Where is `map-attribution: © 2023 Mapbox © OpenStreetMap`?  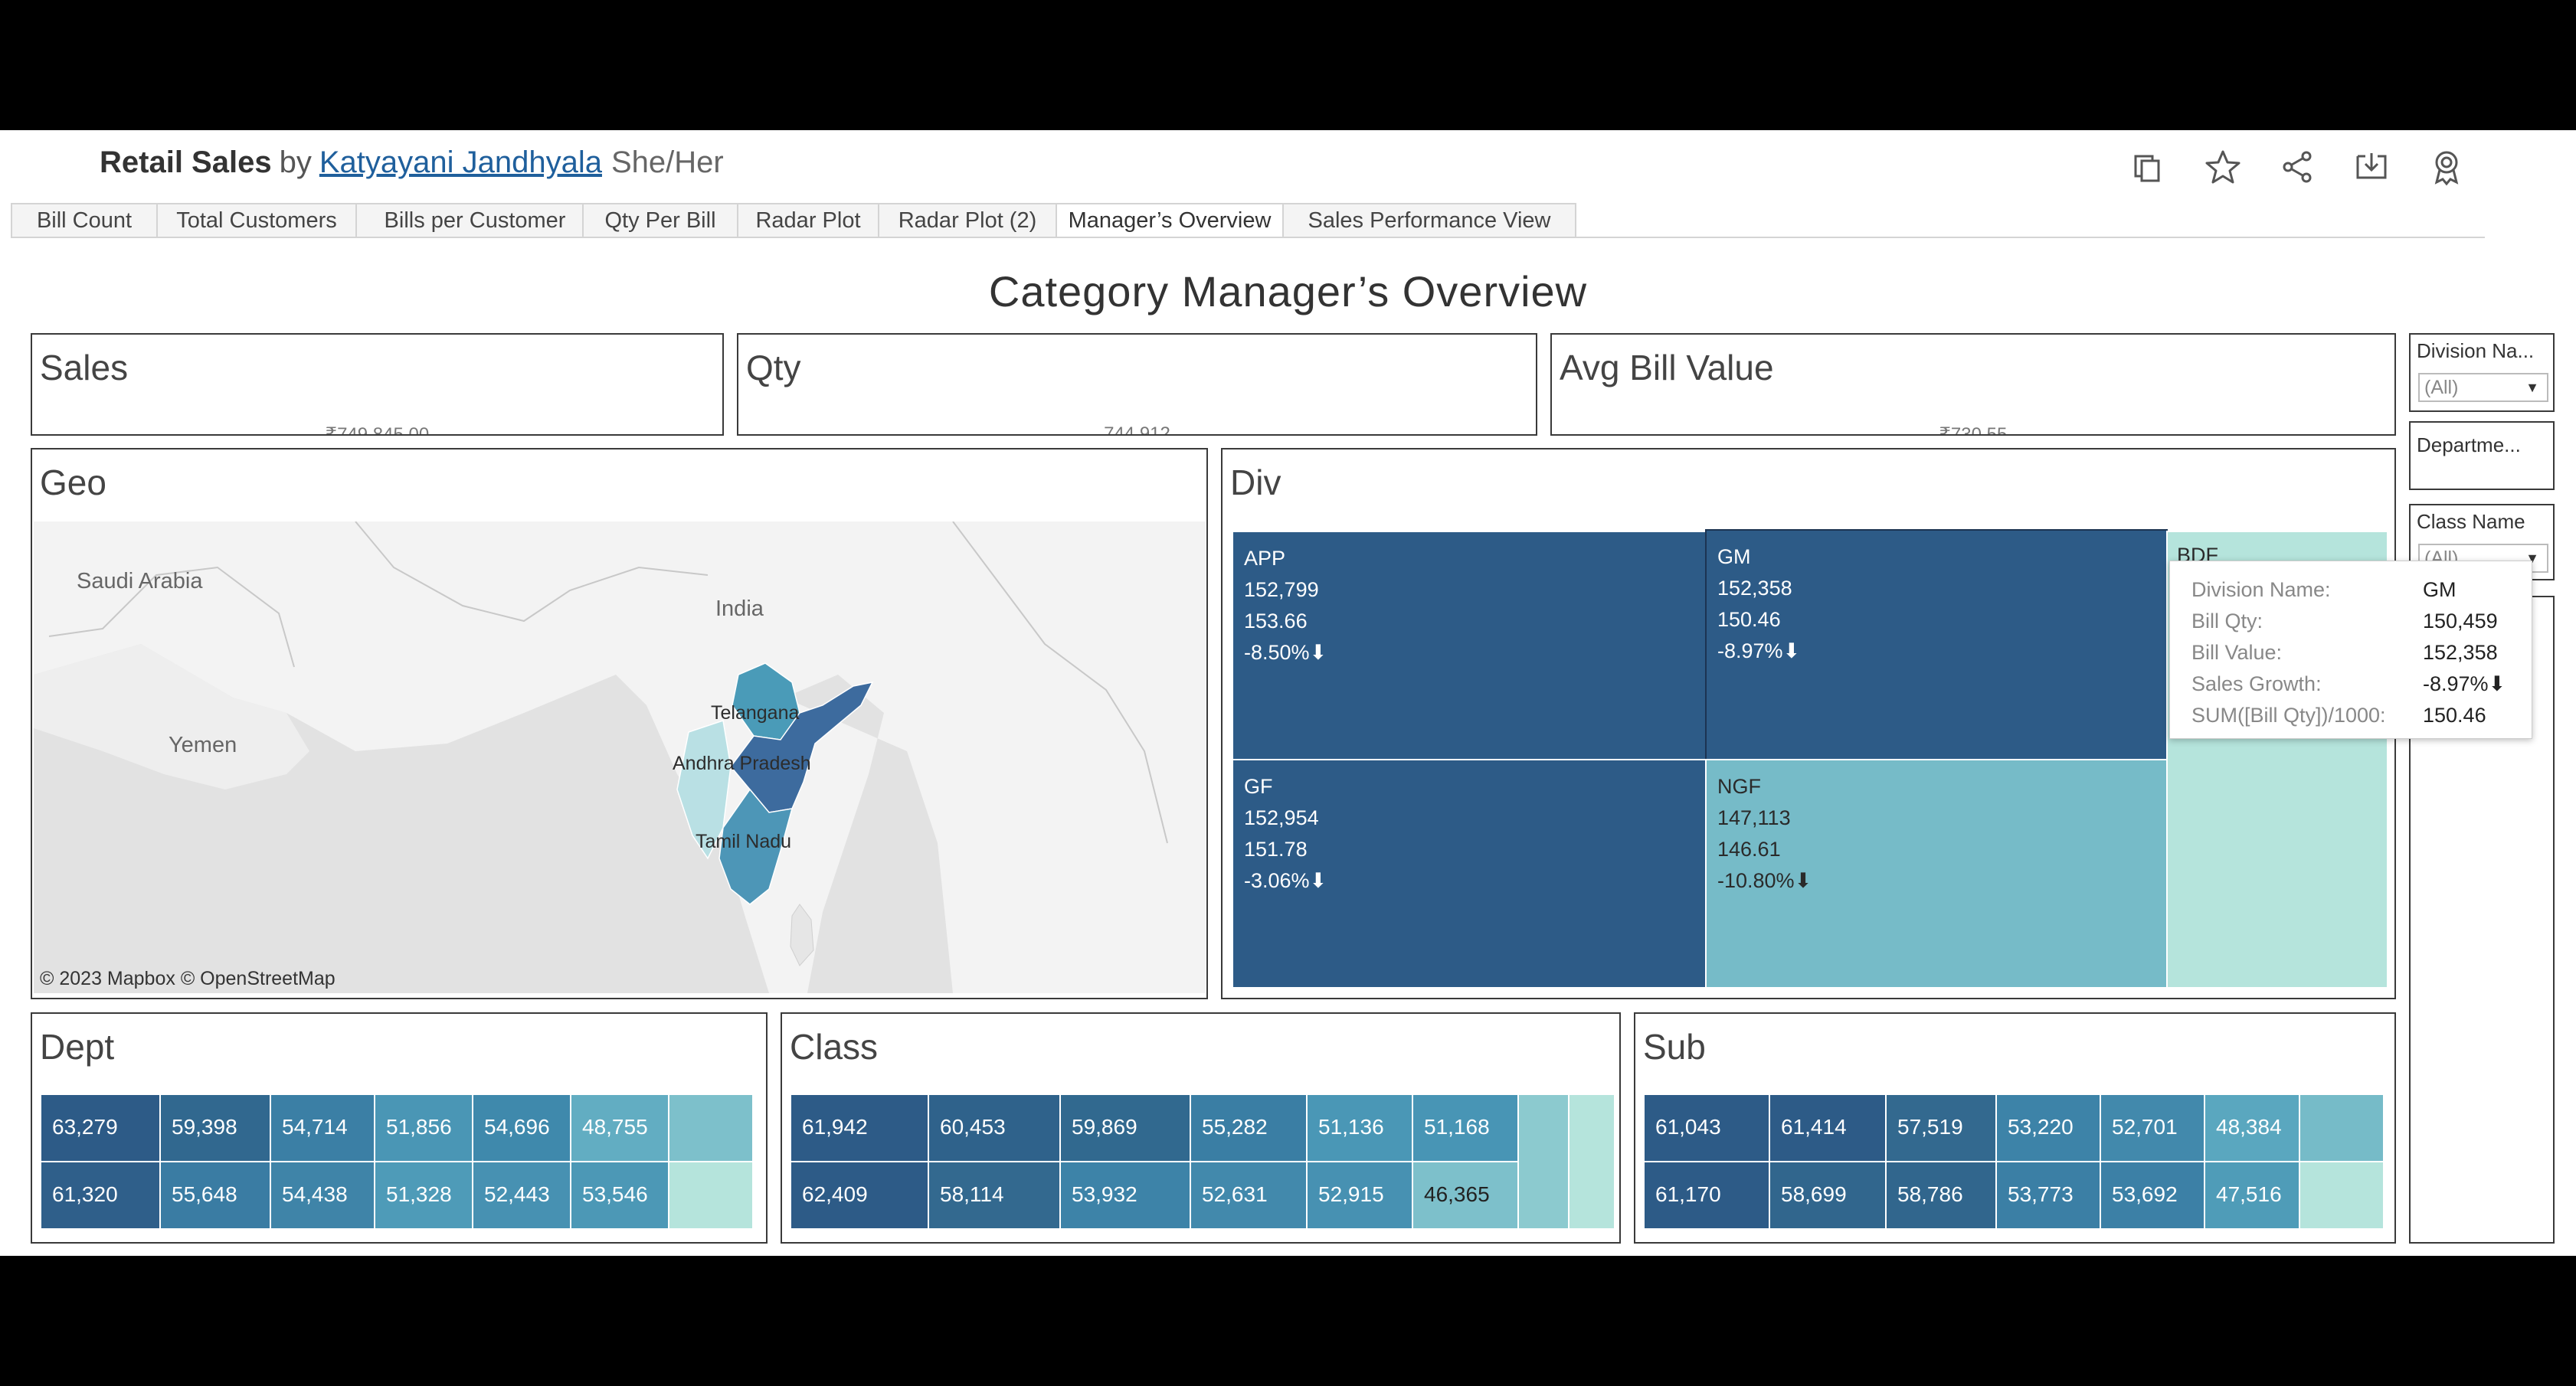
map-attribution: © 2023 Mapbox © OpenStreetMap is located at coordinates (188, 978).